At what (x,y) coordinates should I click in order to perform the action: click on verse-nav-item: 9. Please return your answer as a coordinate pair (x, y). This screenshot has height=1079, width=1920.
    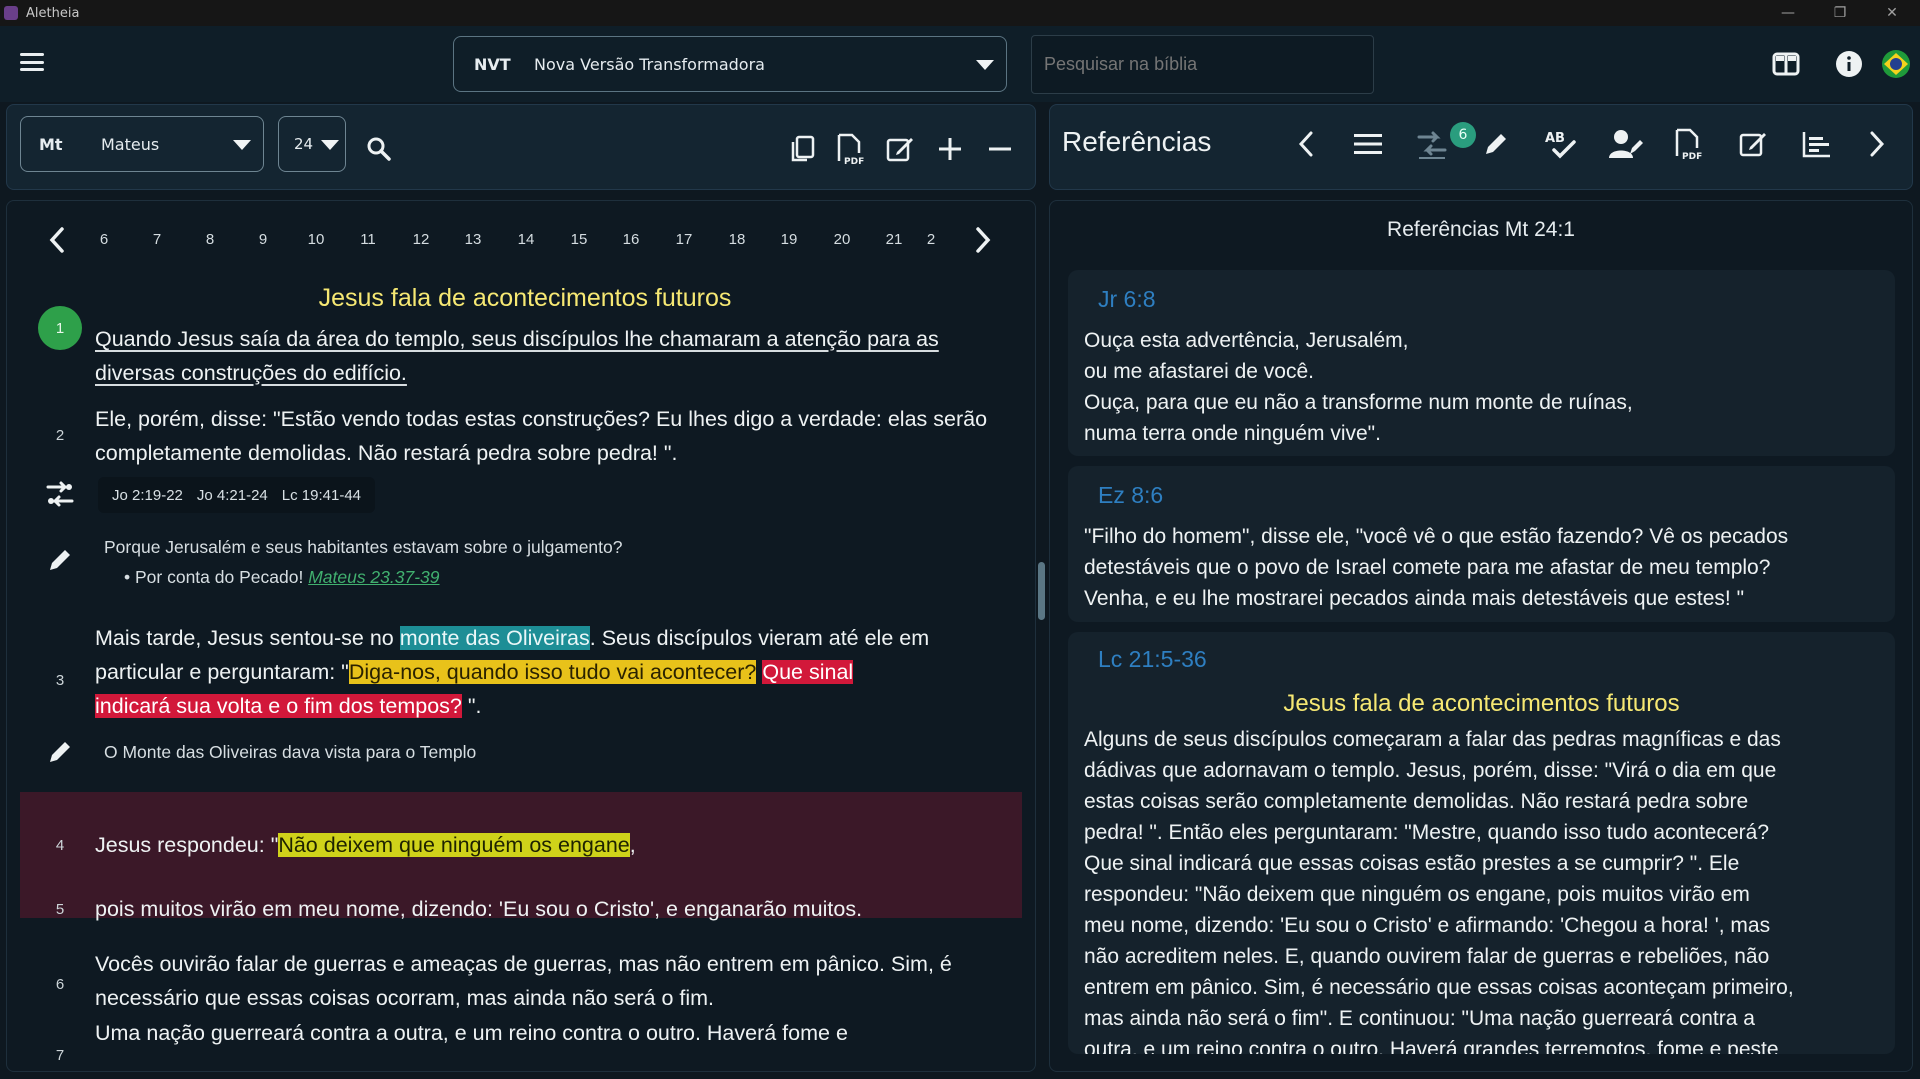
    Looking at the image, I should click on (263, 240).